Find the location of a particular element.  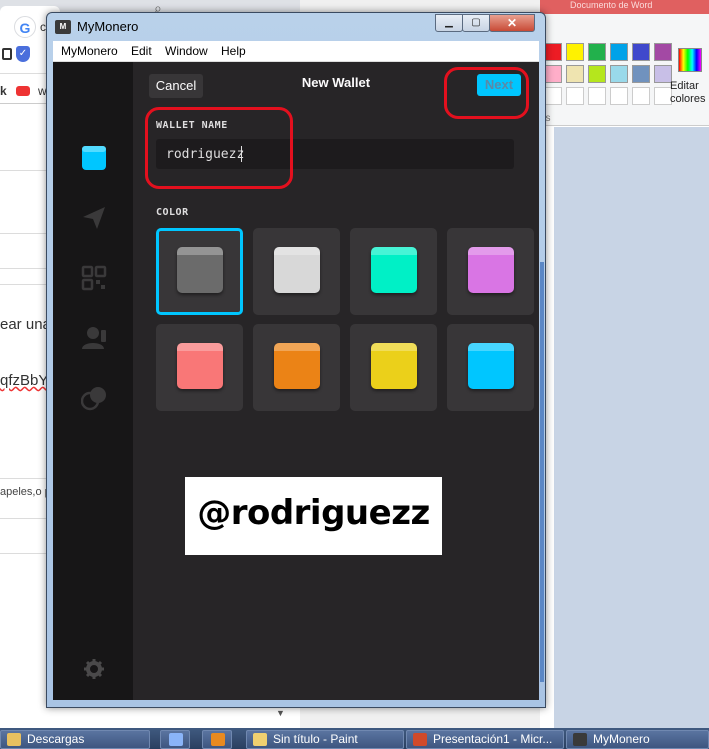

cancel-button: Cancel is located at coordinates (176, 86).